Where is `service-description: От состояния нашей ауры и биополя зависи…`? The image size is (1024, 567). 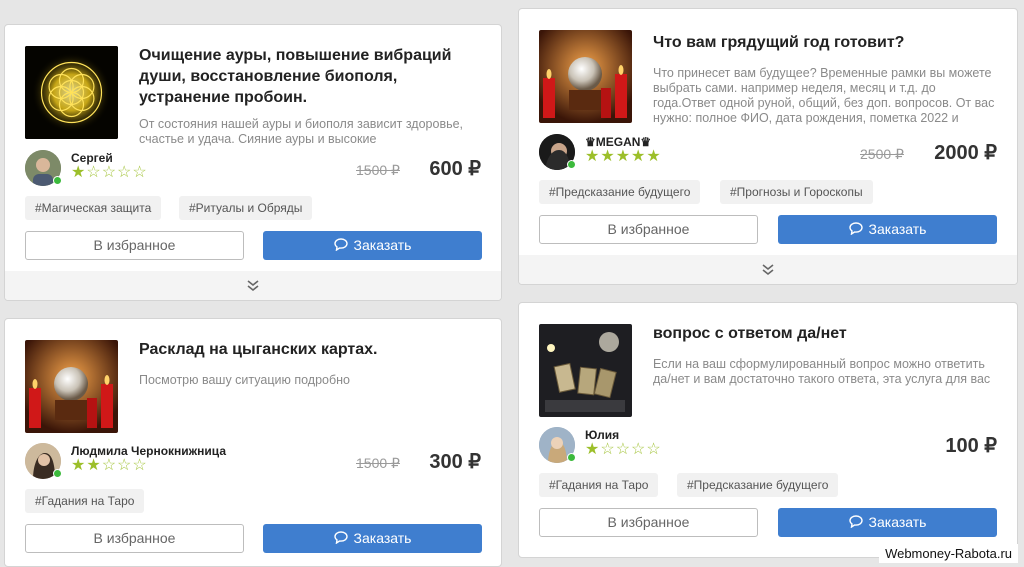
service-description: От состояния нашей ауры и биополя зависи… is located at coordinates (301, 131).